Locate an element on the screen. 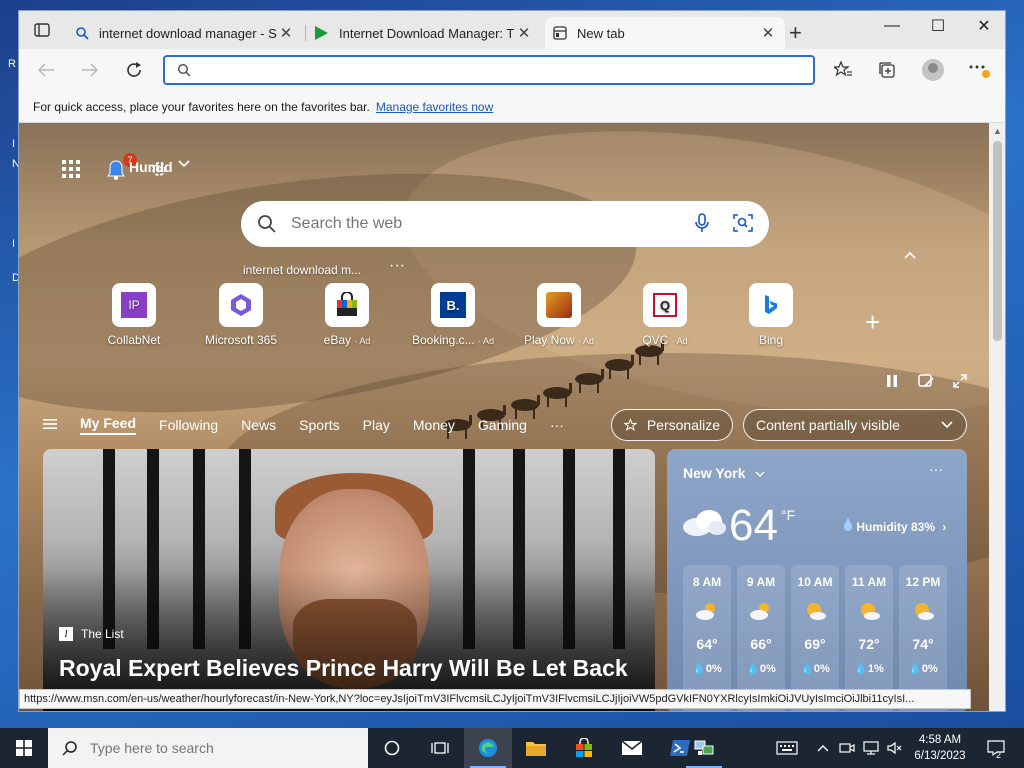  recent-search-more-button: ··· is located at coordinates (397, 266).